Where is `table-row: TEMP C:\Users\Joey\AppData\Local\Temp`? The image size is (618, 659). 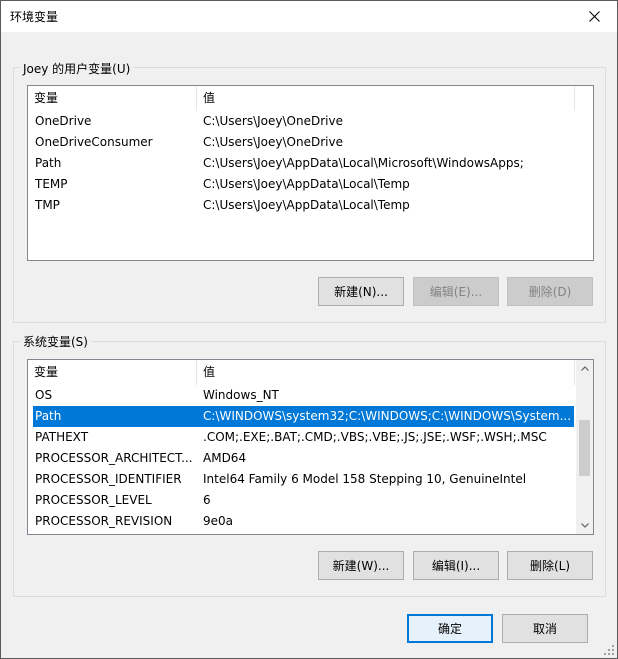
table-row: TEMP C:\Users\Joey\AppData\Local\Temp is located at coordinates (221, 184).